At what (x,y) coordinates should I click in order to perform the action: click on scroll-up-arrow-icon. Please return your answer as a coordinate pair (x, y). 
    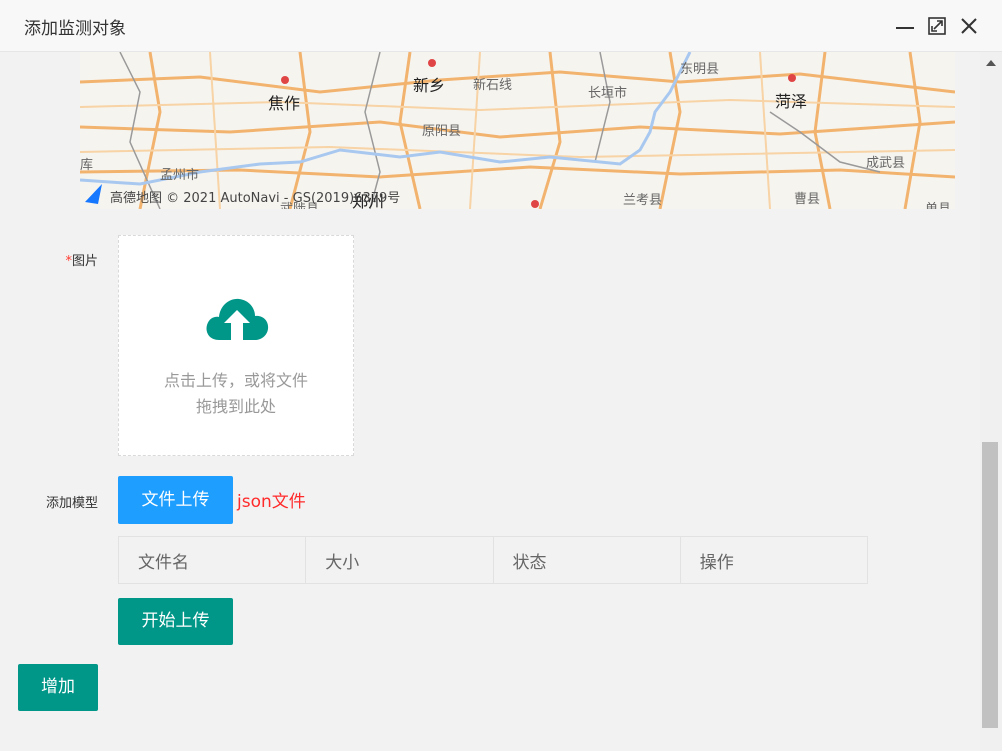
    Looking at the image, I should click on (991, 63).